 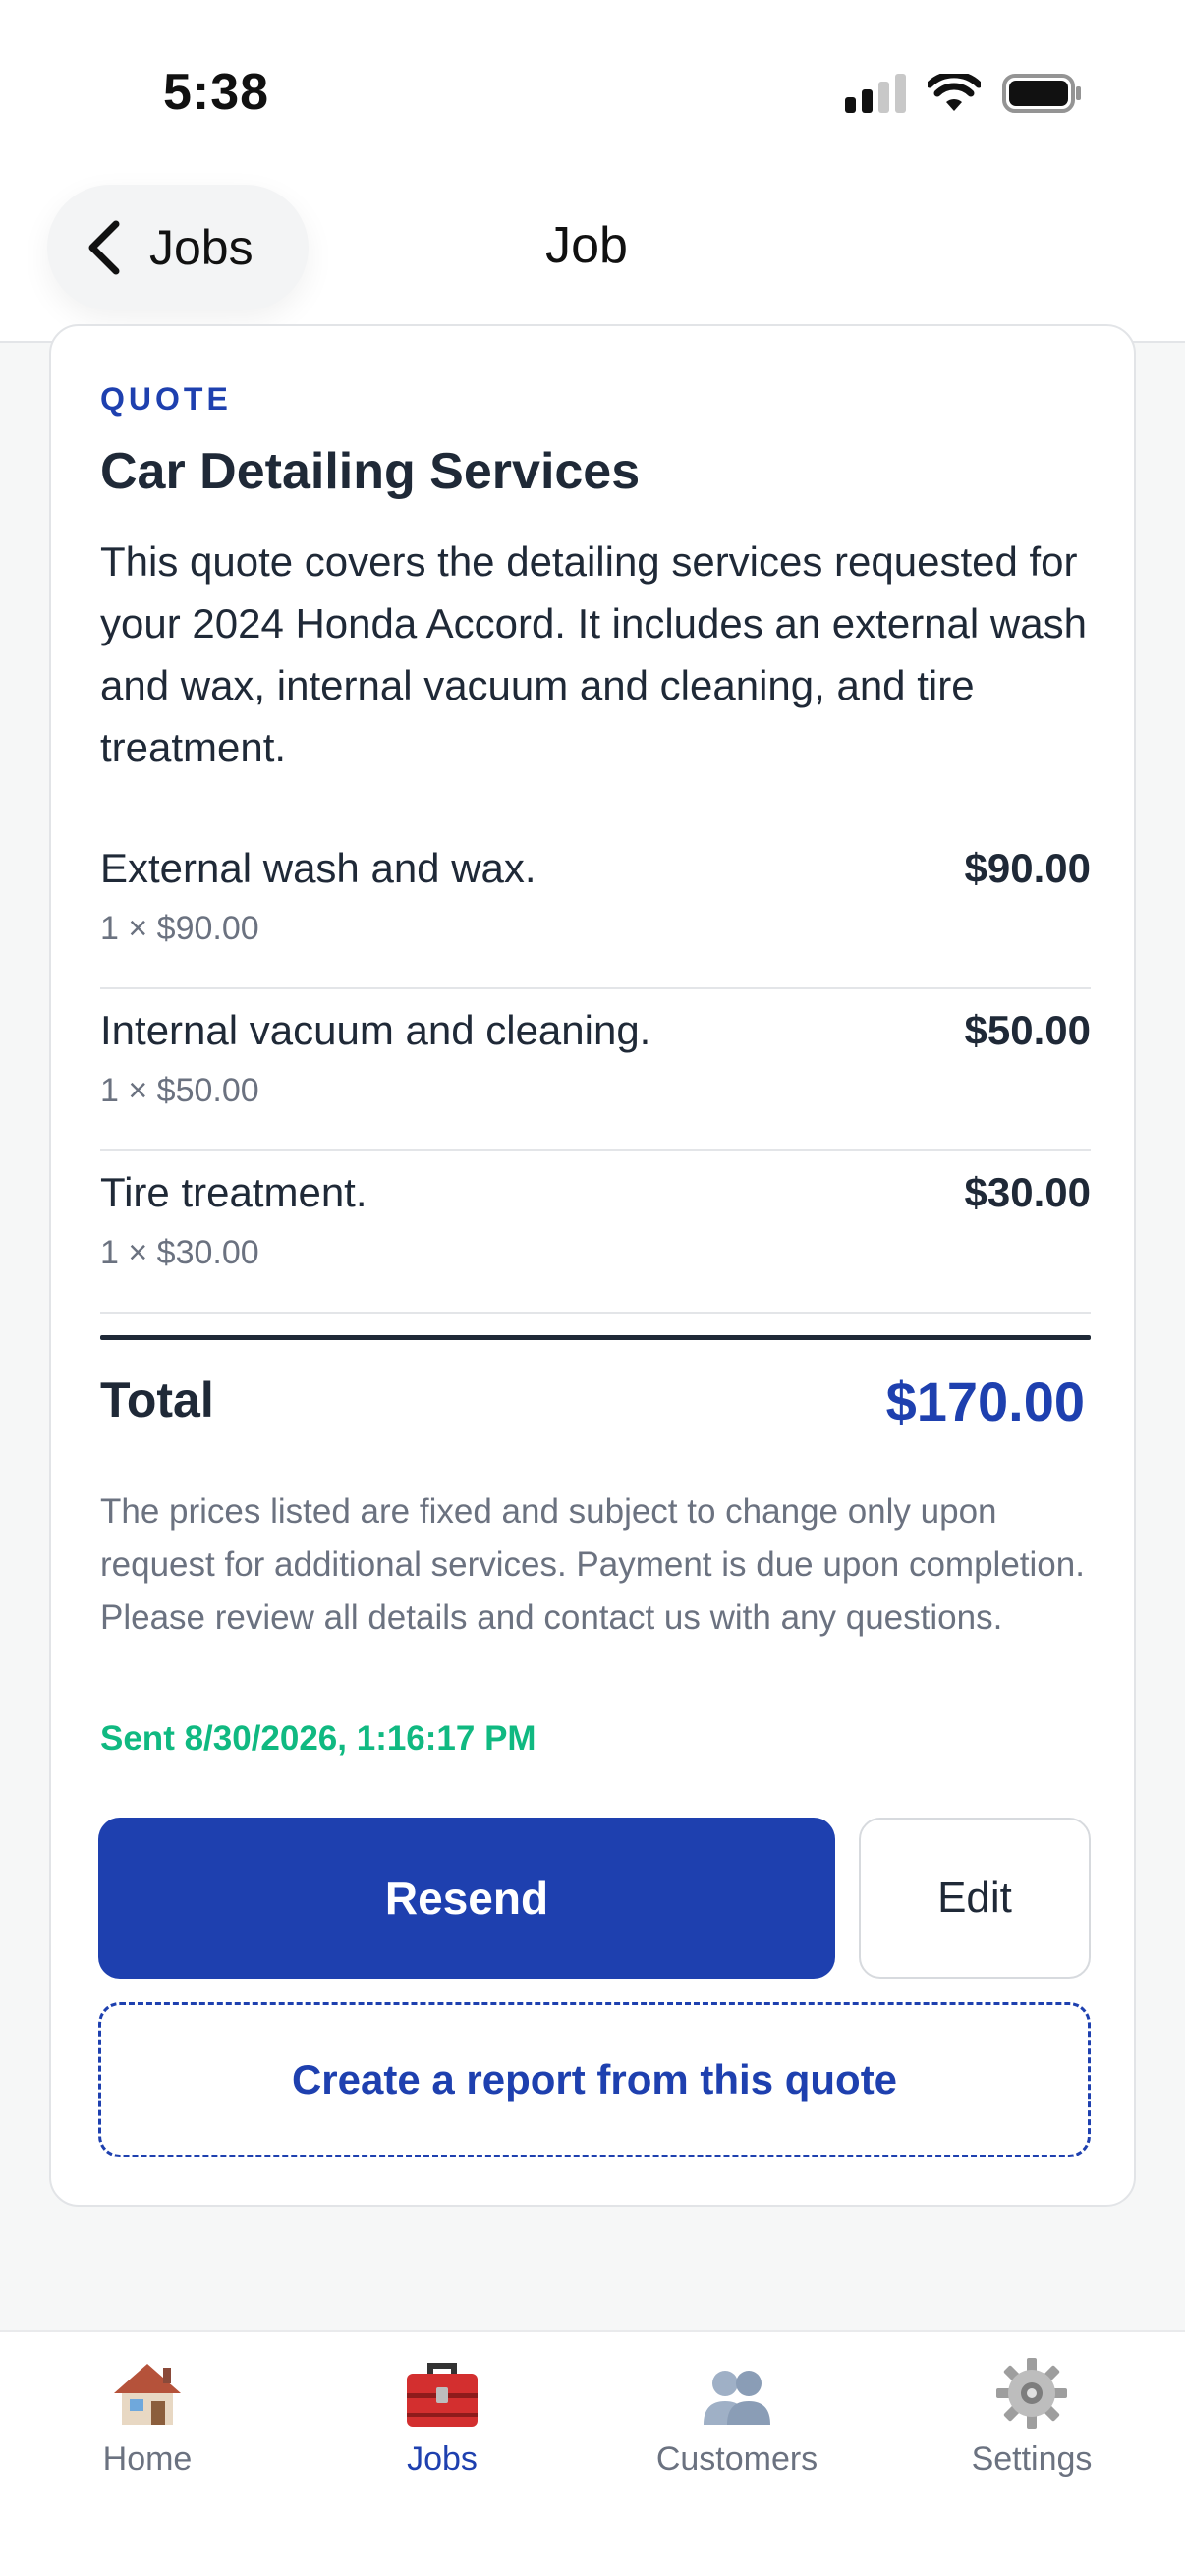 I want to click on top-bar: 5:38 Jobs Job, so click(x=592, y=171).